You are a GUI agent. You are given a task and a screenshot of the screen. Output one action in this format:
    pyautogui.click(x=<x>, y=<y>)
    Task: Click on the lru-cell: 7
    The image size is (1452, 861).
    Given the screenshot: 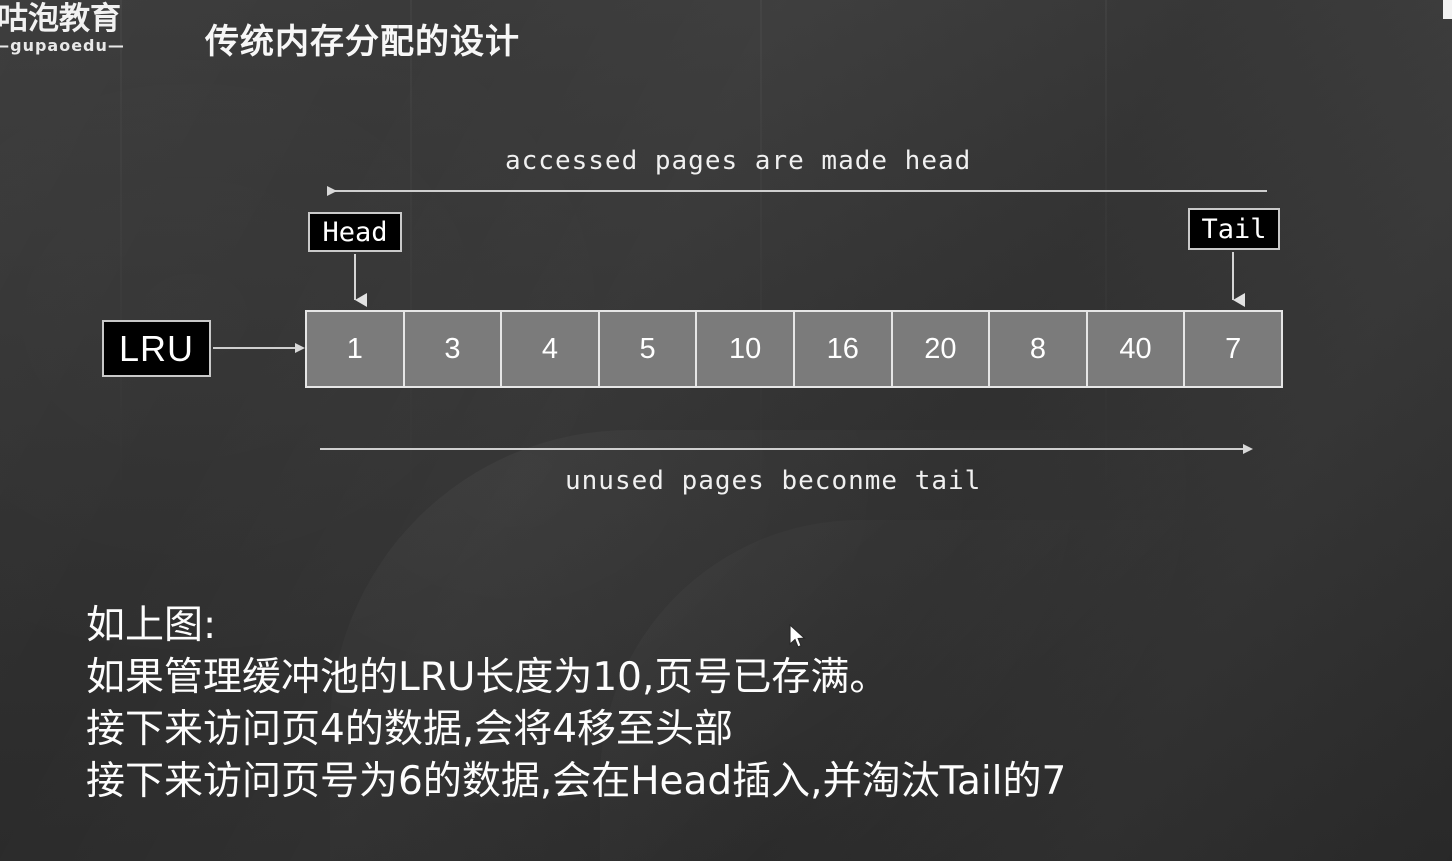 What is the action you would take?
    pyautogui.click(x=1233, y=349)
    